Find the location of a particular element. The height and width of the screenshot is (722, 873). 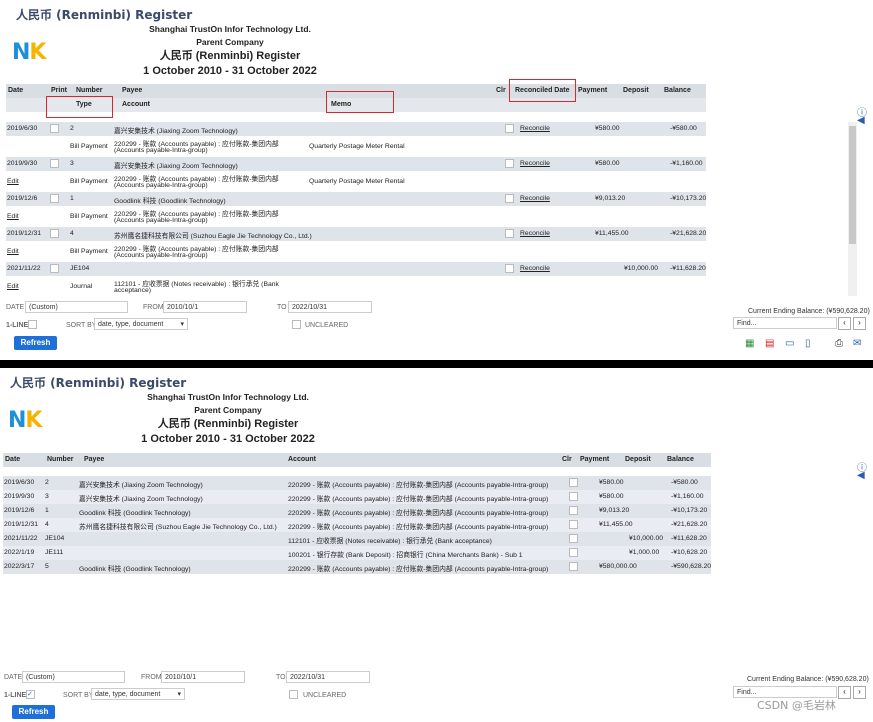

word-export-icon: ▭ is located at coordinates (789, 343).